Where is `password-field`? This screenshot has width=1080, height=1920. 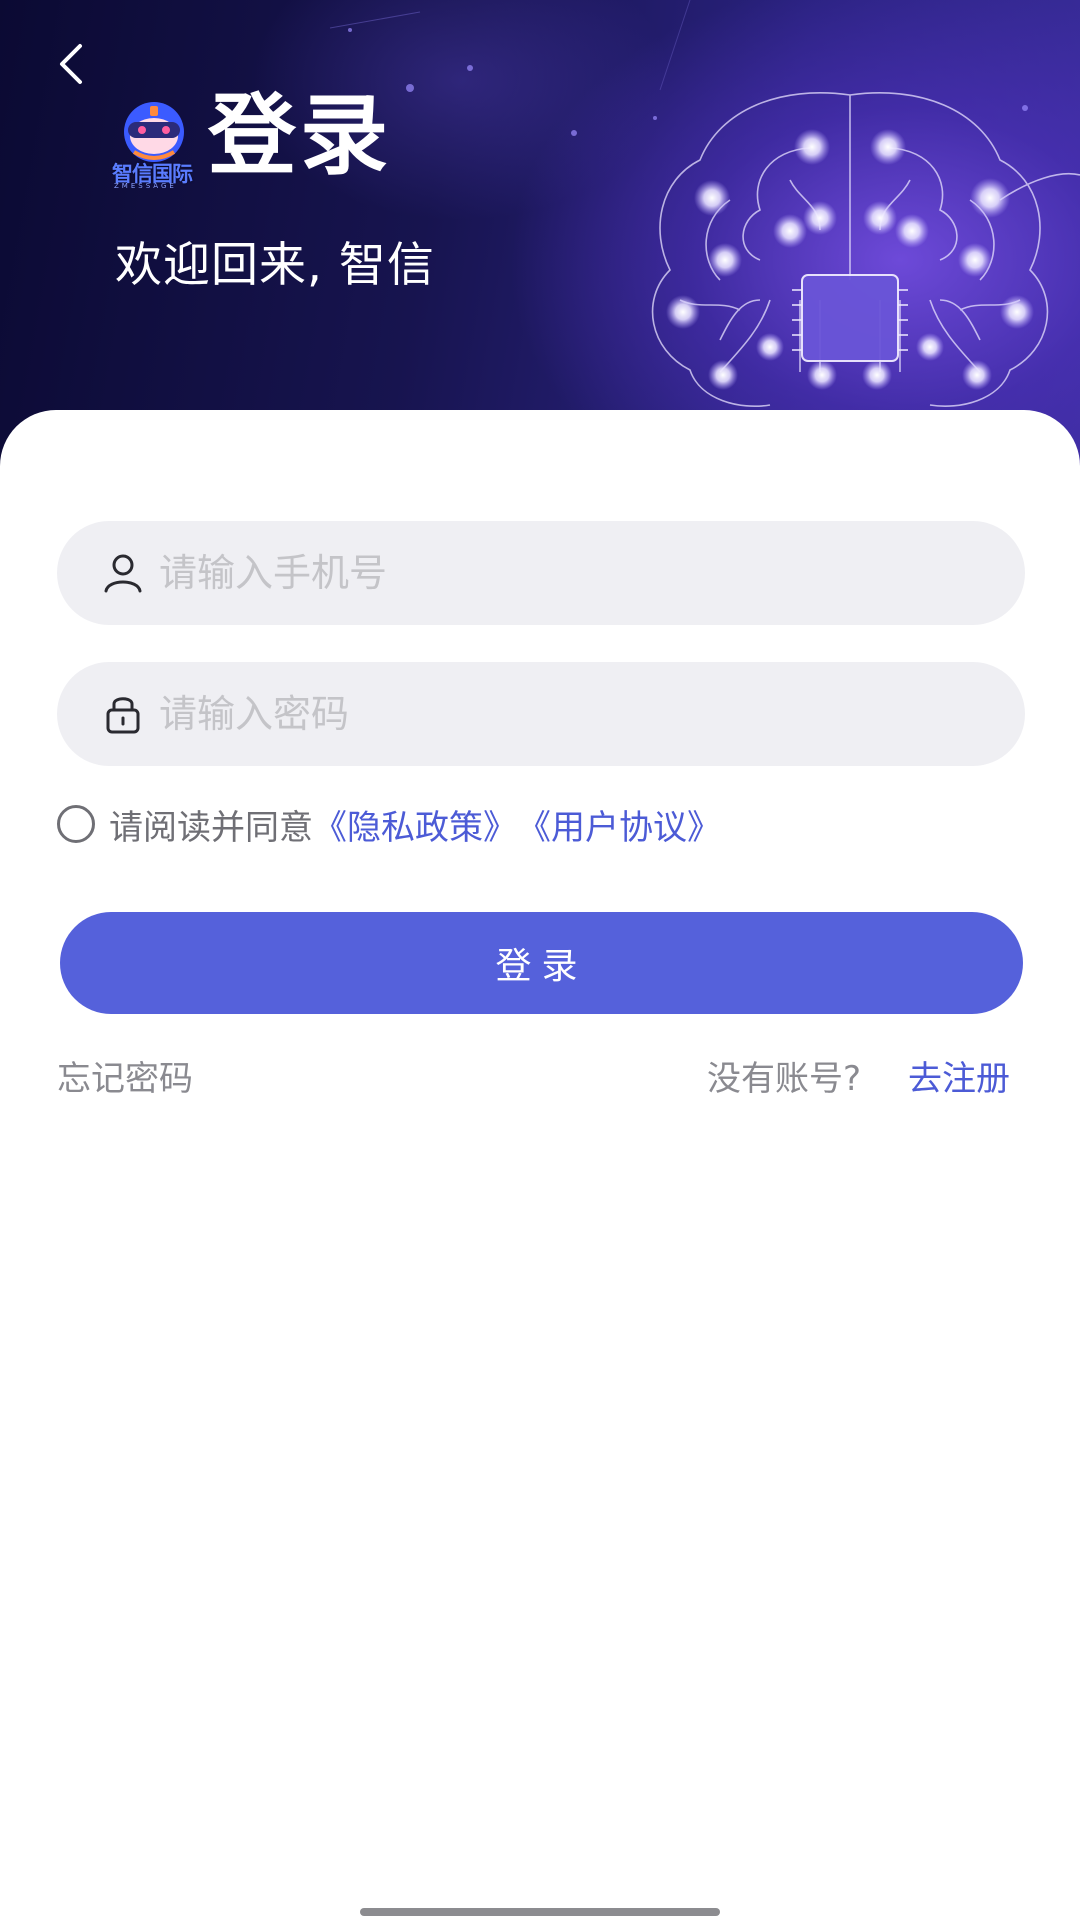 password-field is located at coordinates (541, 714).